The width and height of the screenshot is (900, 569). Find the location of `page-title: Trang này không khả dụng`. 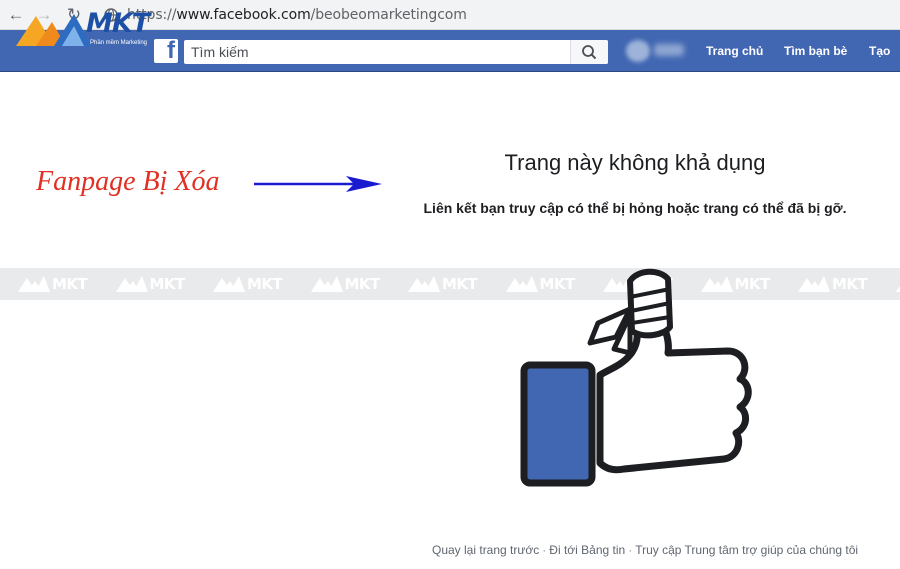

page-title: Trang này không khả dụng is located at coordinates (635, 162).